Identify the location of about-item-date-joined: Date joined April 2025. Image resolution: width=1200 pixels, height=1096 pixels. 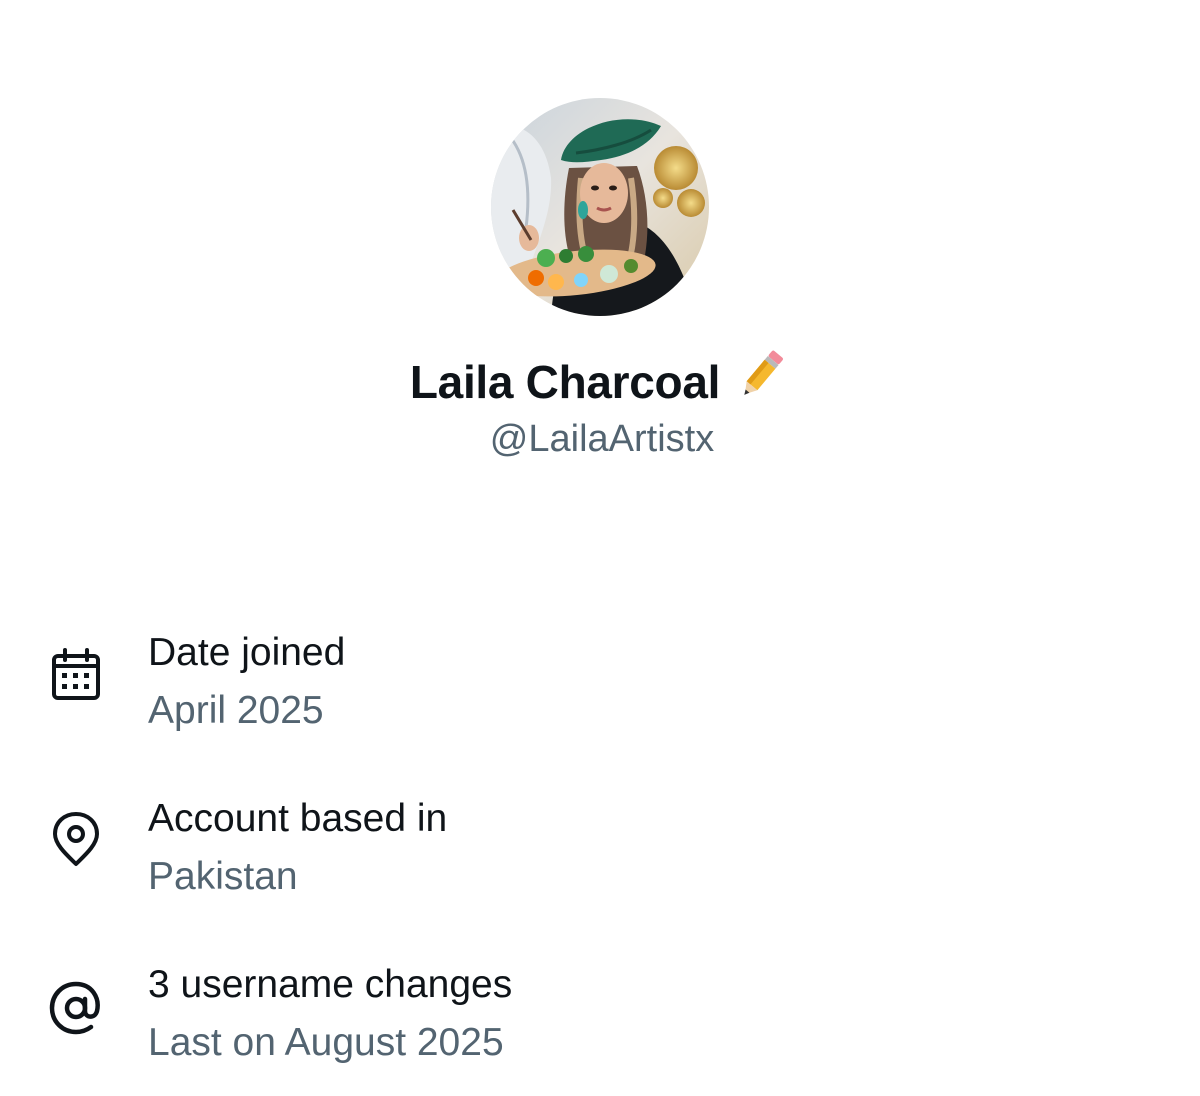
(600, 671).